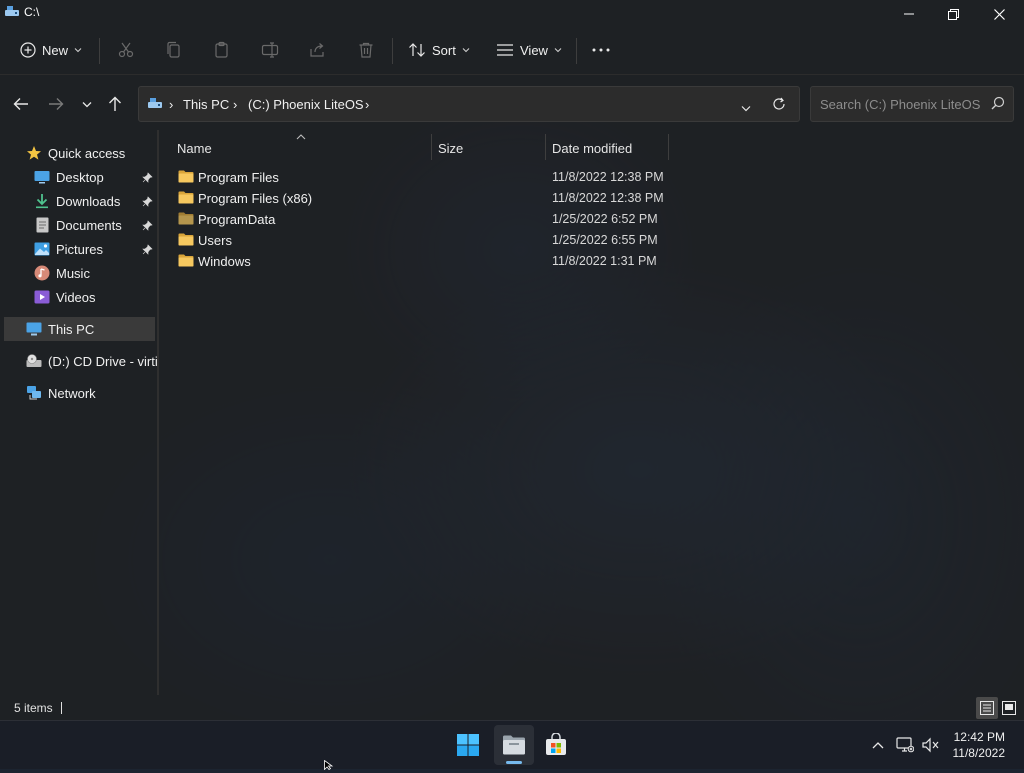 The width and height of the screenshot is (1024, 773). I want to click on sidebar-item-cd-drive: (D:) CD Drive - virtio-win-0.1.2, so click(92, 361).